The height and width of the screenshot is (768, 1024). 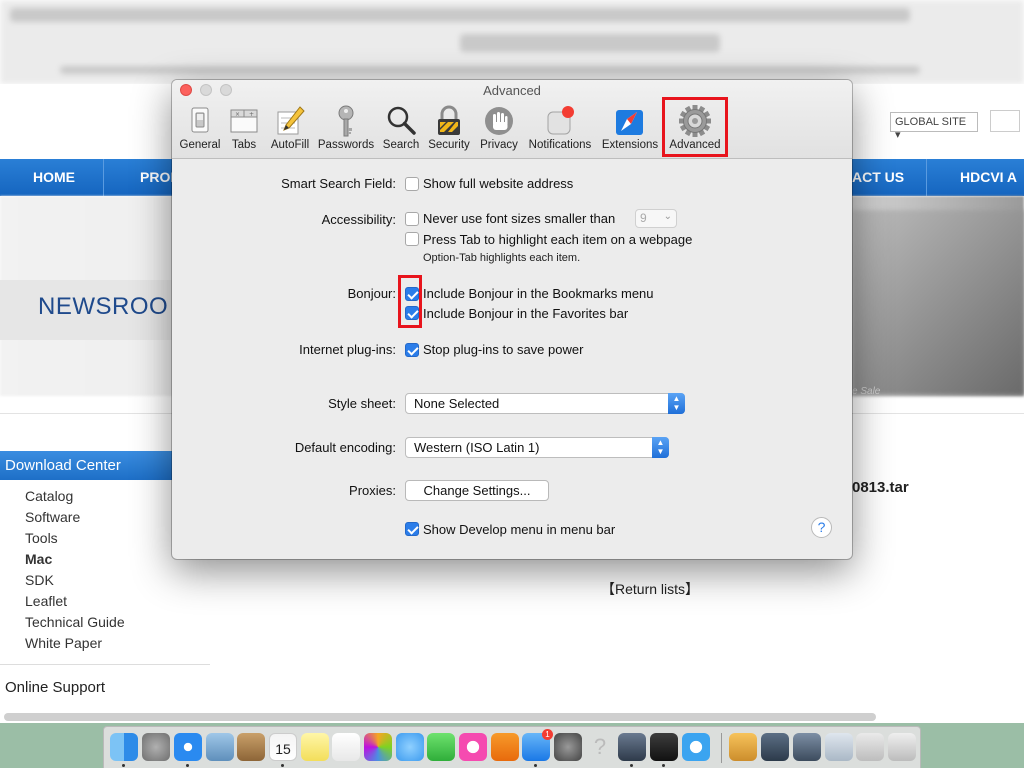 I want to click on site-search-box, so click(x=1005, y=121).